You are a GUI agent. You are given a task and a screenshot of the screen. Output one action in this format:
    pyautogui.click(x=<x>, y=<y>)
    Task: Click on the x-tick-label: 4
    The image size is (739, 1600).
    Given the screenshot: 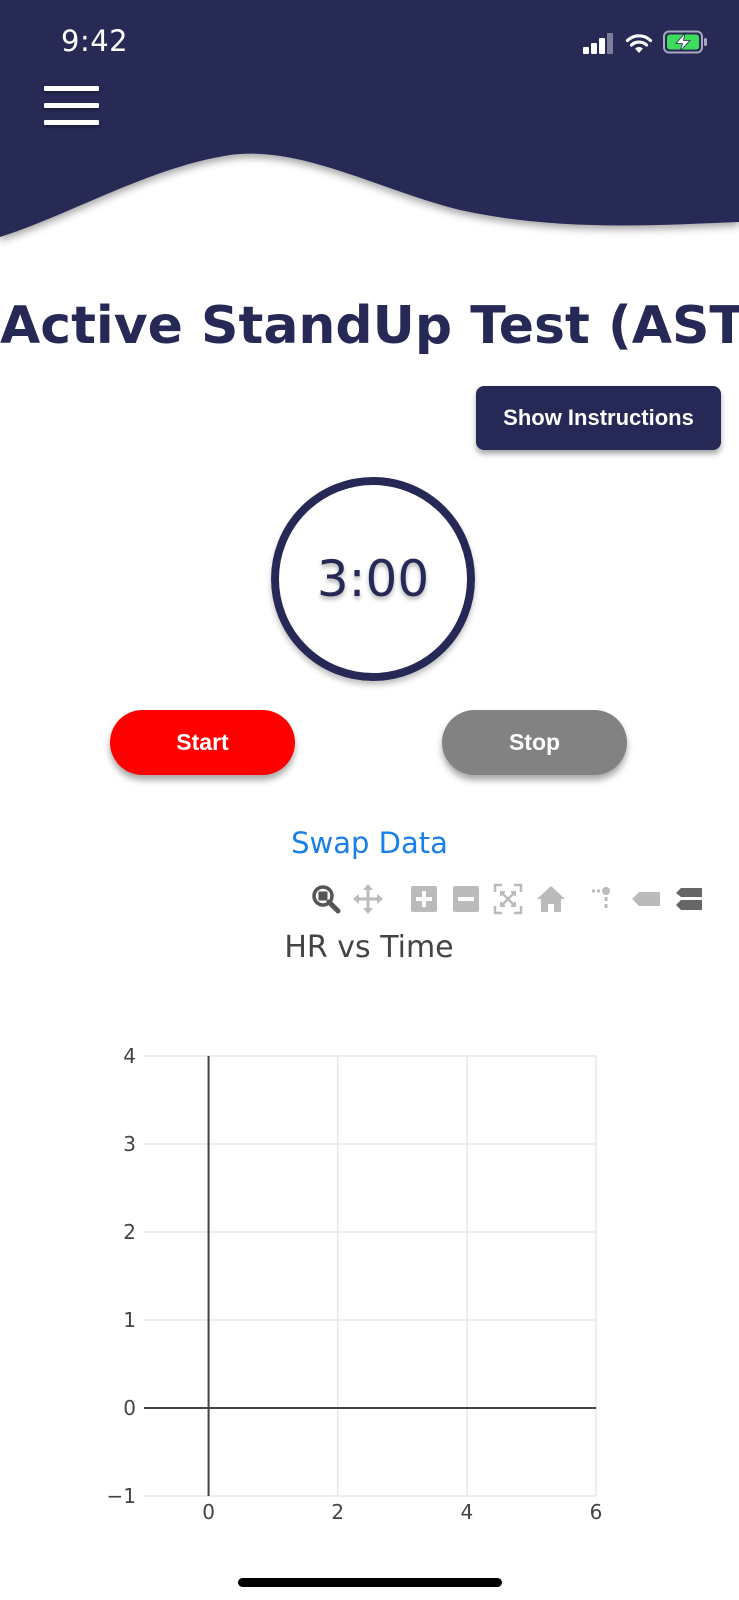 What is the action you would take?
    pyautogui.click(x=466, y=1512)
    